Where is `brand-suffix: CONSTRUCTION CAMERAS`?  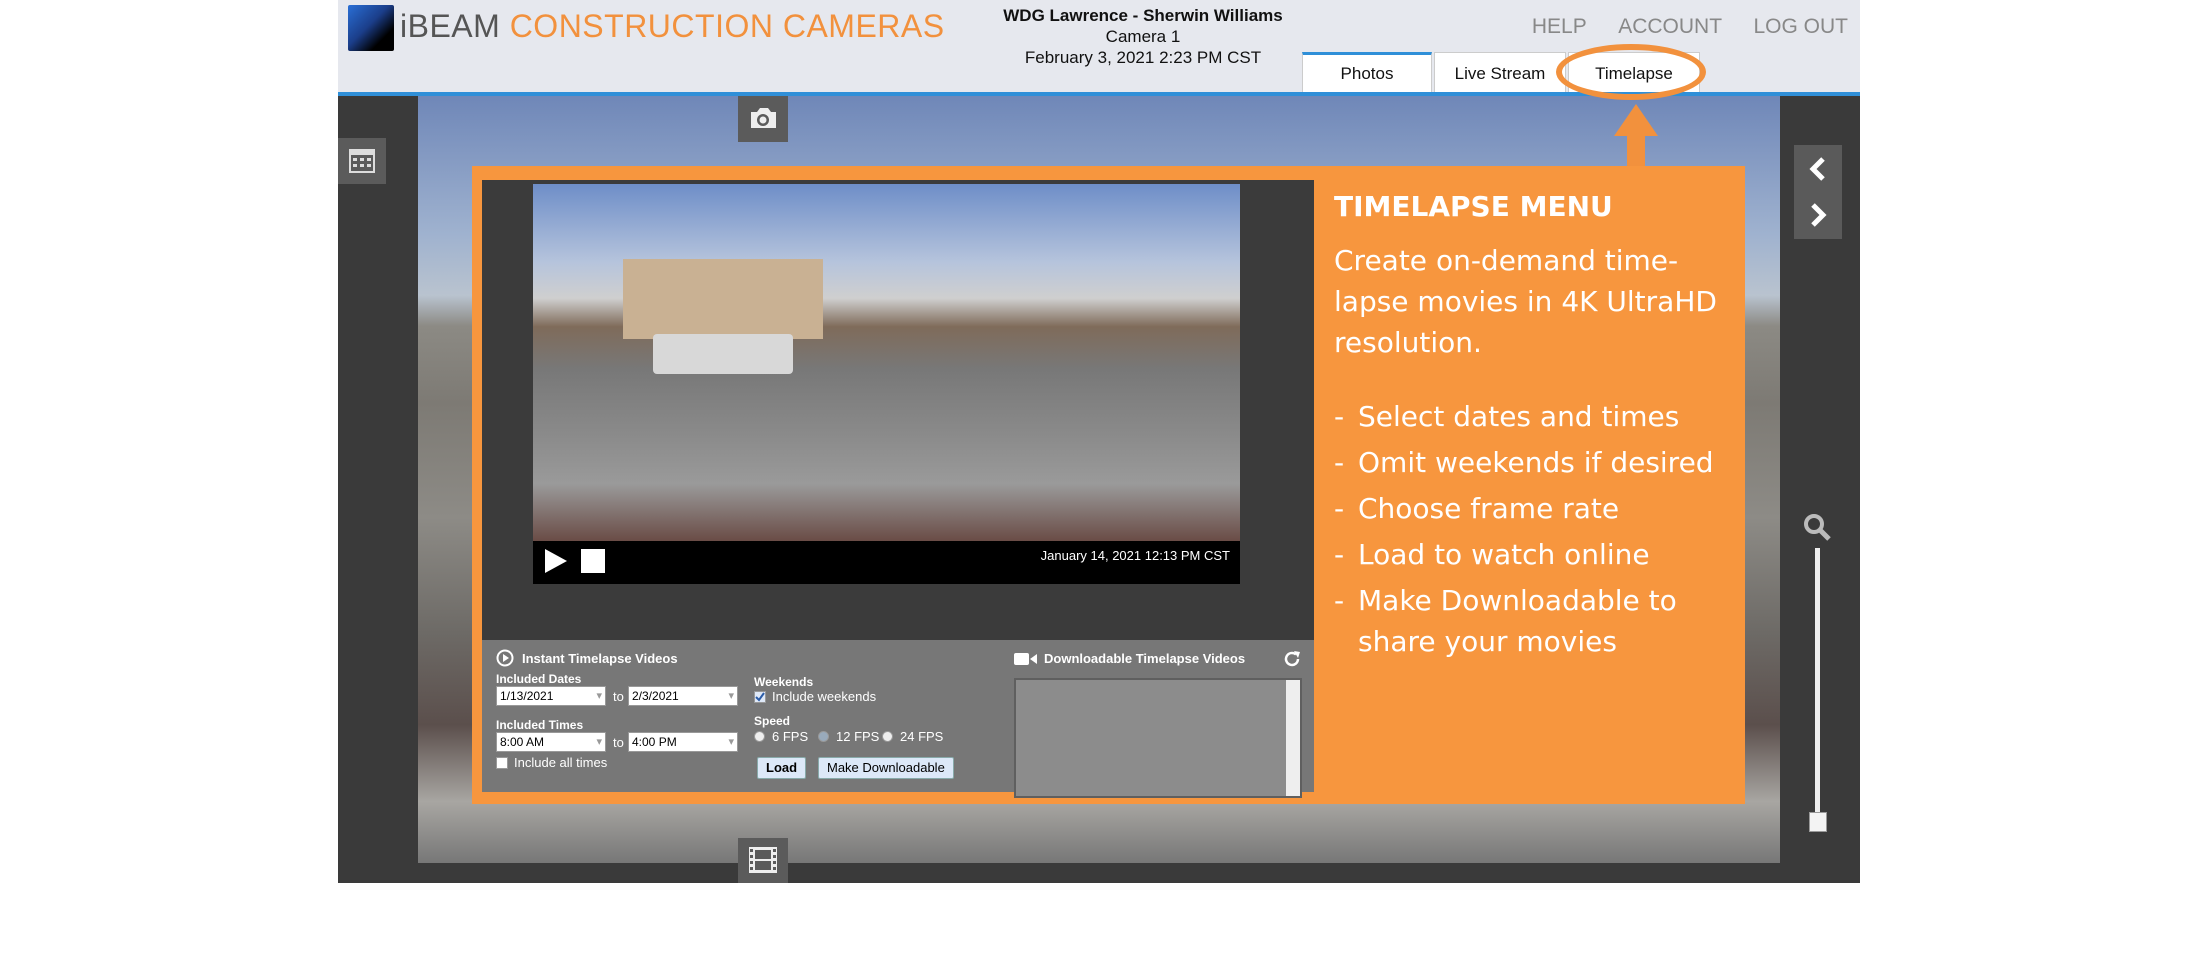
brand-suffix: CONSTRUCTION CAMERAS is located at coordinates (727, 26).